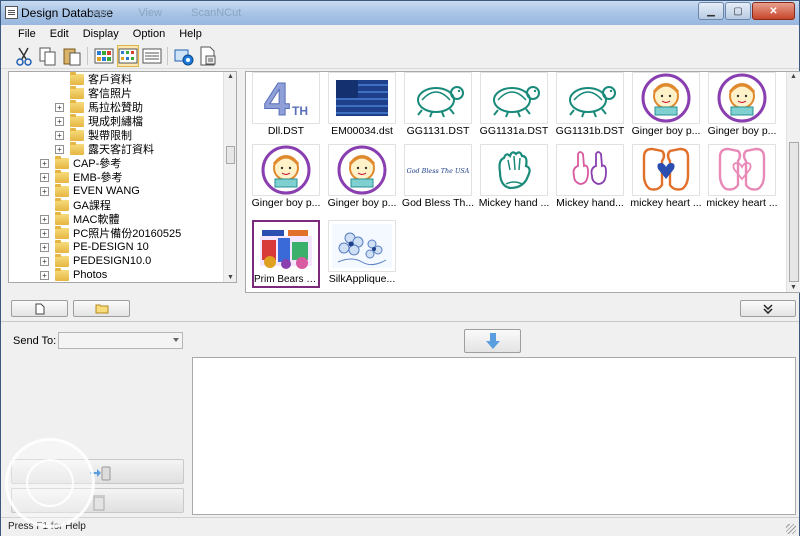  Describe the element at coordinates (152, 56) in the screenshot. I see `details-view-button` at that location.